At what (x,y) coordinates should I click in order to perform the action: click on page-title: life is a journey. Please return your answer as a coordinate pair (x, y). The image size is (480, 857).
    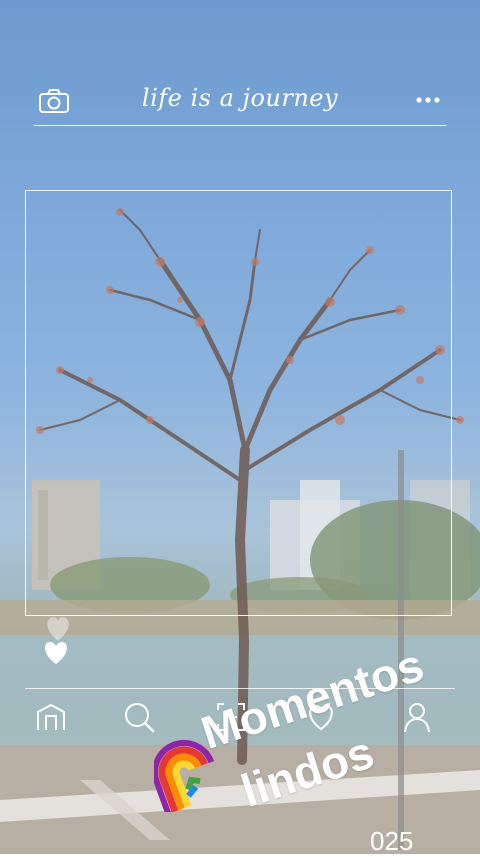
    Looking at the image, I should click on (240, 98).